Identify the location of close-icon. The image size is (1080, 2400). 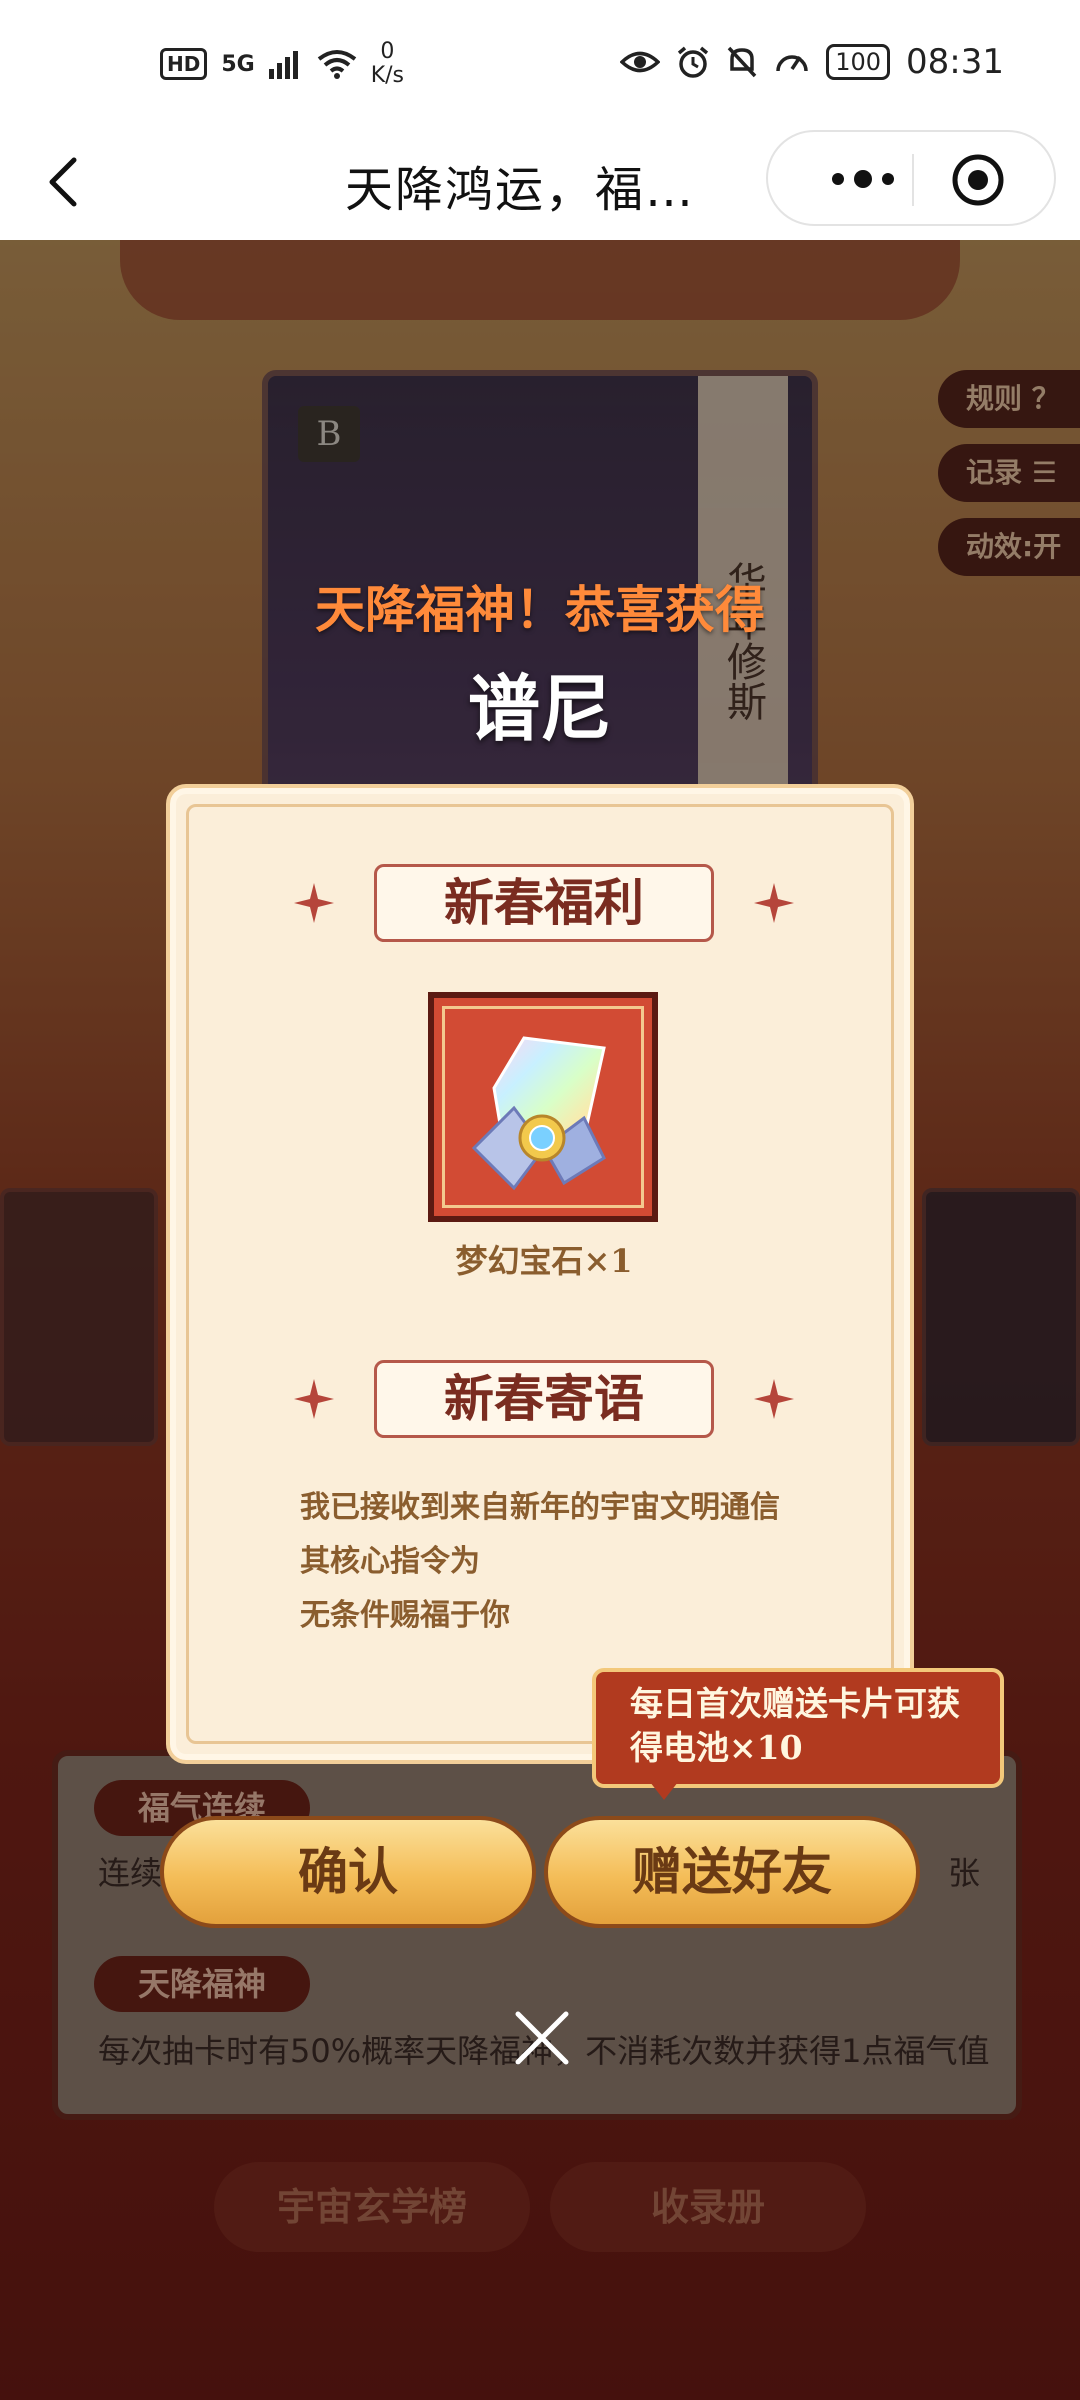
(542, 2038).